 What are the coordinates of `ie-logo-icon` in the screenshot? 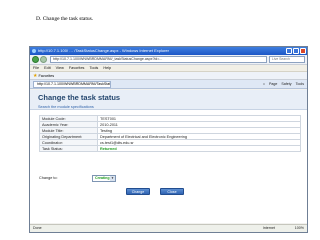 It's located at (34, 51).